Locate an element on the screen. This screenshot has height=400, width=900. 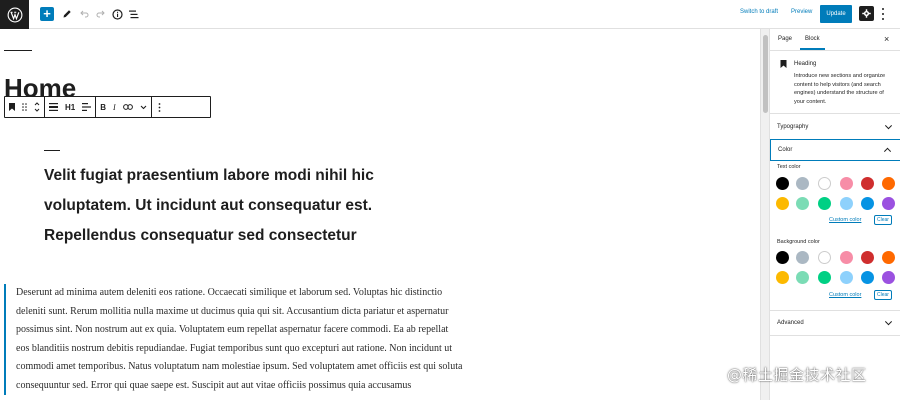
bold-button: B is located at coordinates (103, 107).